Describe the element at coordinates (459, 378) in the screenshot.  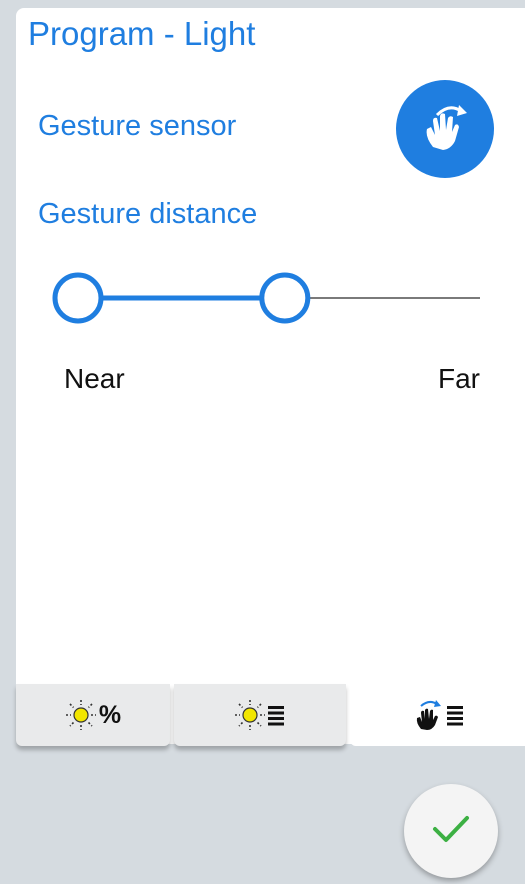
I see `far-label: Far` at that location.